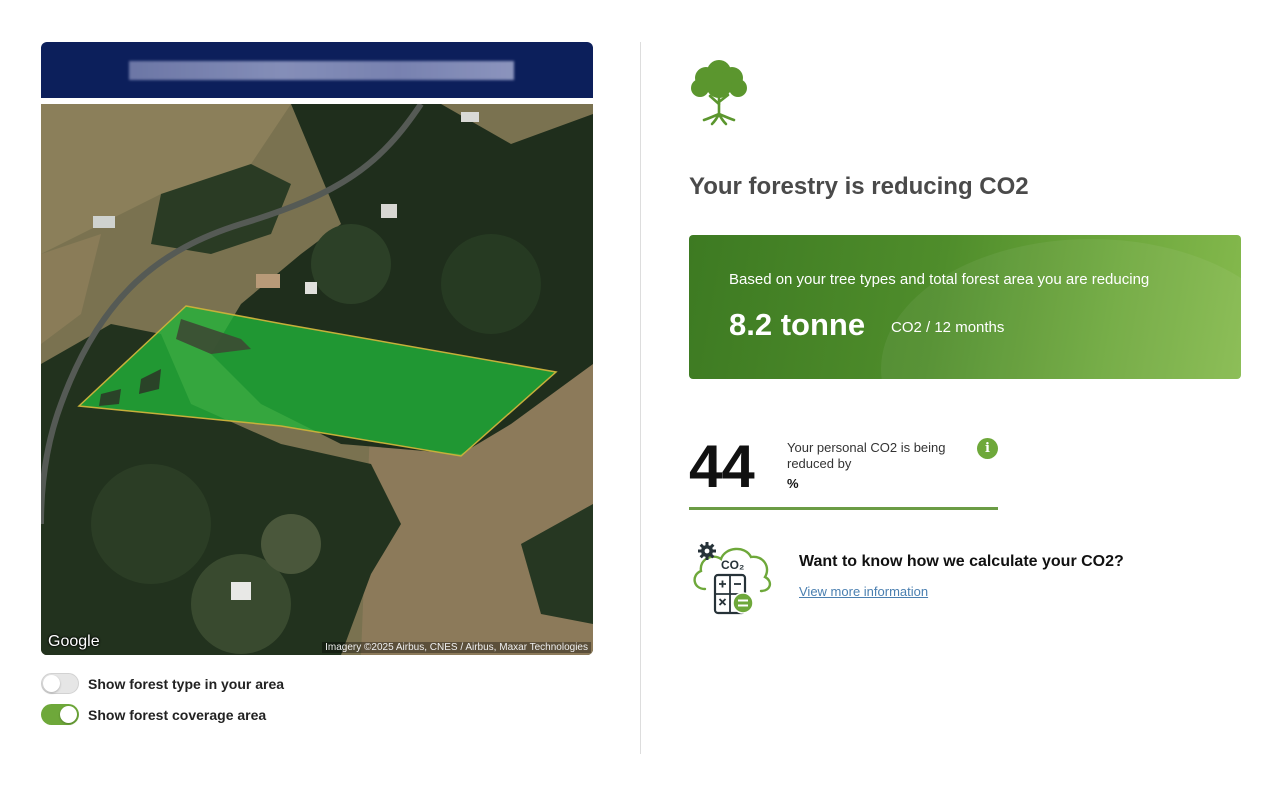 The height and width of the screenshot is (788, 1276). I want to click on personal-co2-unit: %, so click(793, 483).